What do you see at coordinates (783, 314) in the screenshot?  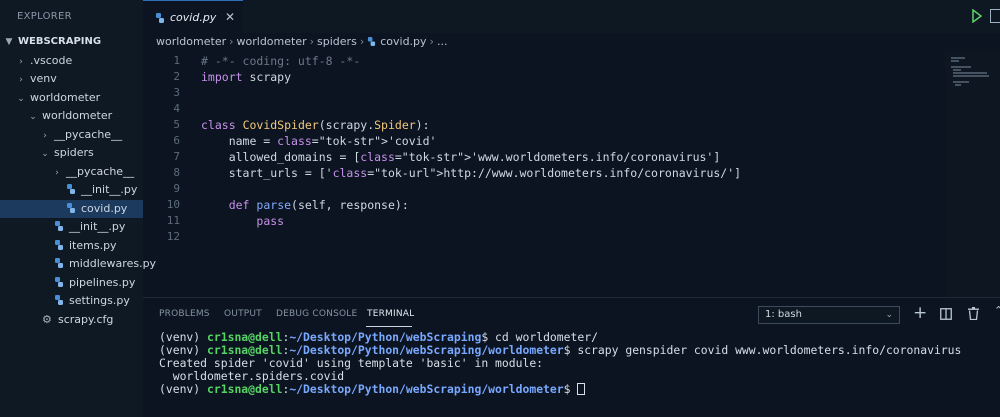 I see `terminal-select-value: 1: bash` at bounding box center [783, 314].